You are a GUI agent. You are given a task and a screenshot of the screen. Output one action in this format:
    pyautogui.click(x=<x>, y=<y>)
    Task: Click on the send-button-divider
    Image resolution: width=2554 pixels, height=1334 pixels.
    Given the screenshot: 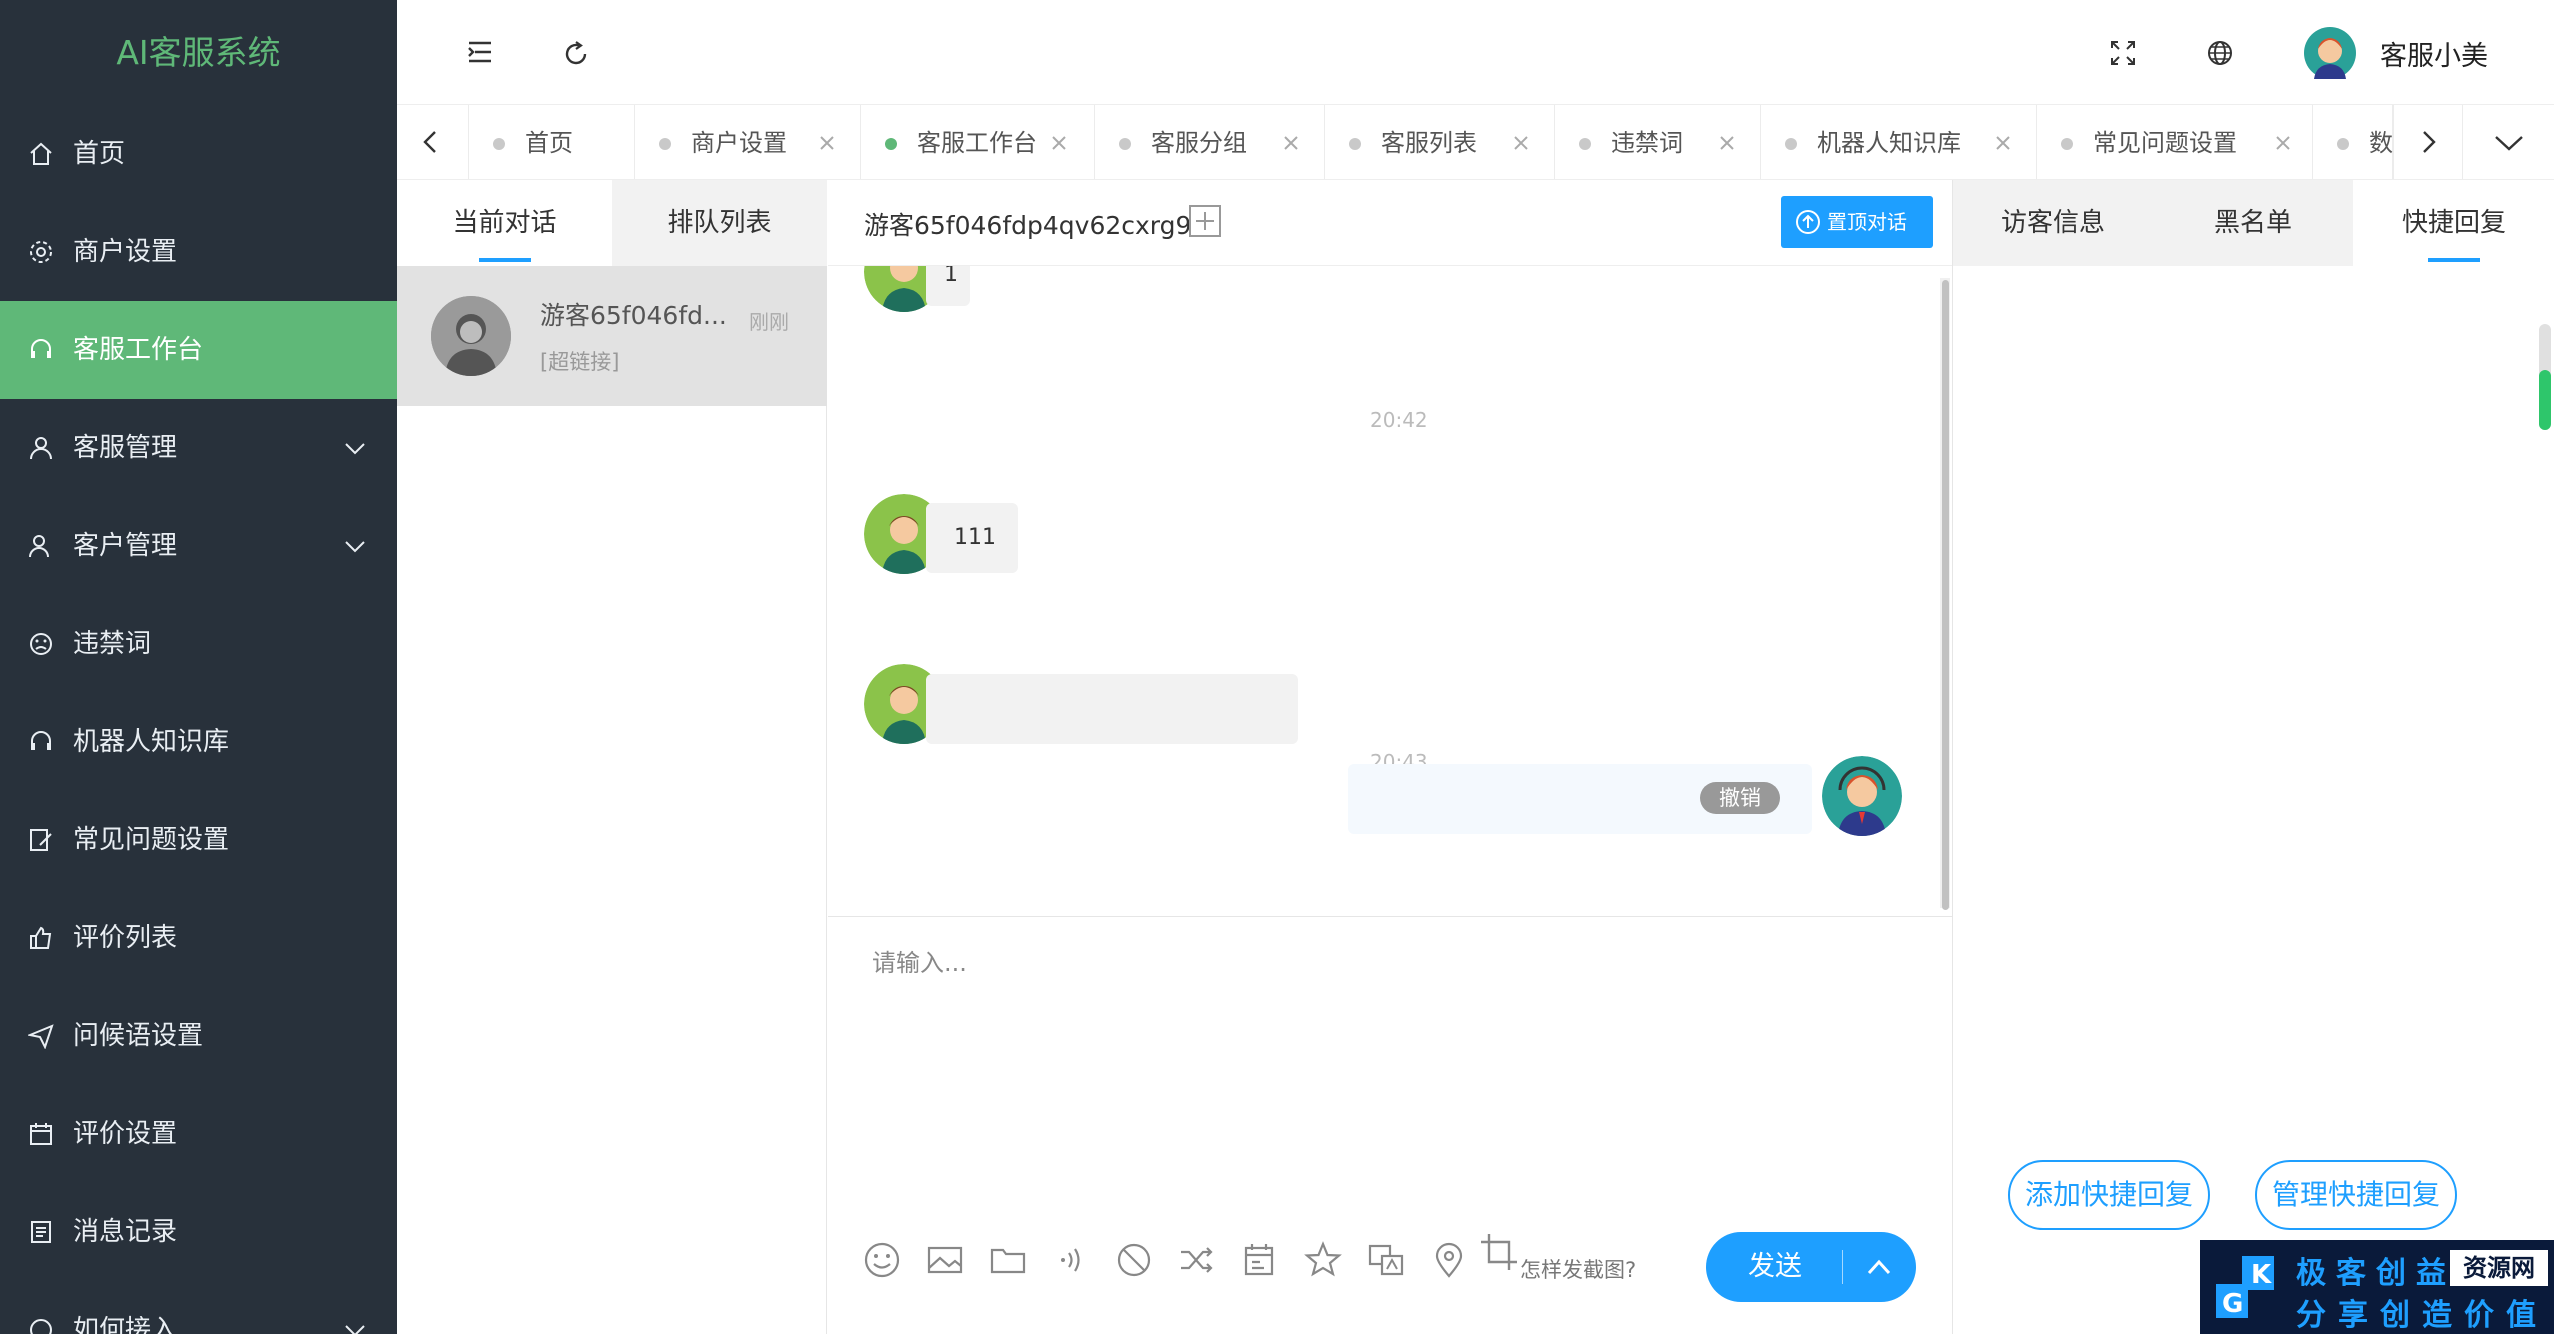 What is the action you would take?
    pyautogui.click(x=1842, y=1267)
    